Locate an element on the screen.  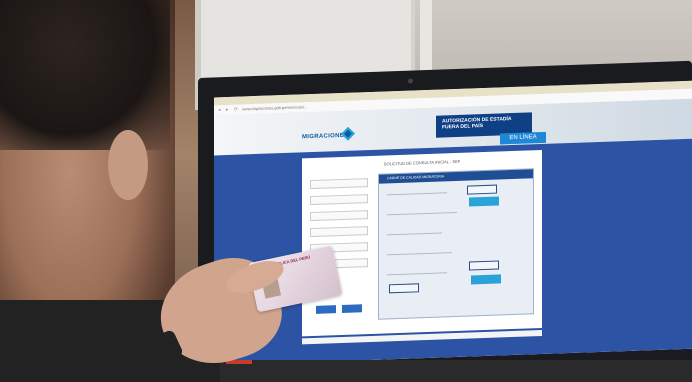
form-title: SOLICITUD DE CONSULTA INICIAL - SEF is located at coordinates (422, 162).